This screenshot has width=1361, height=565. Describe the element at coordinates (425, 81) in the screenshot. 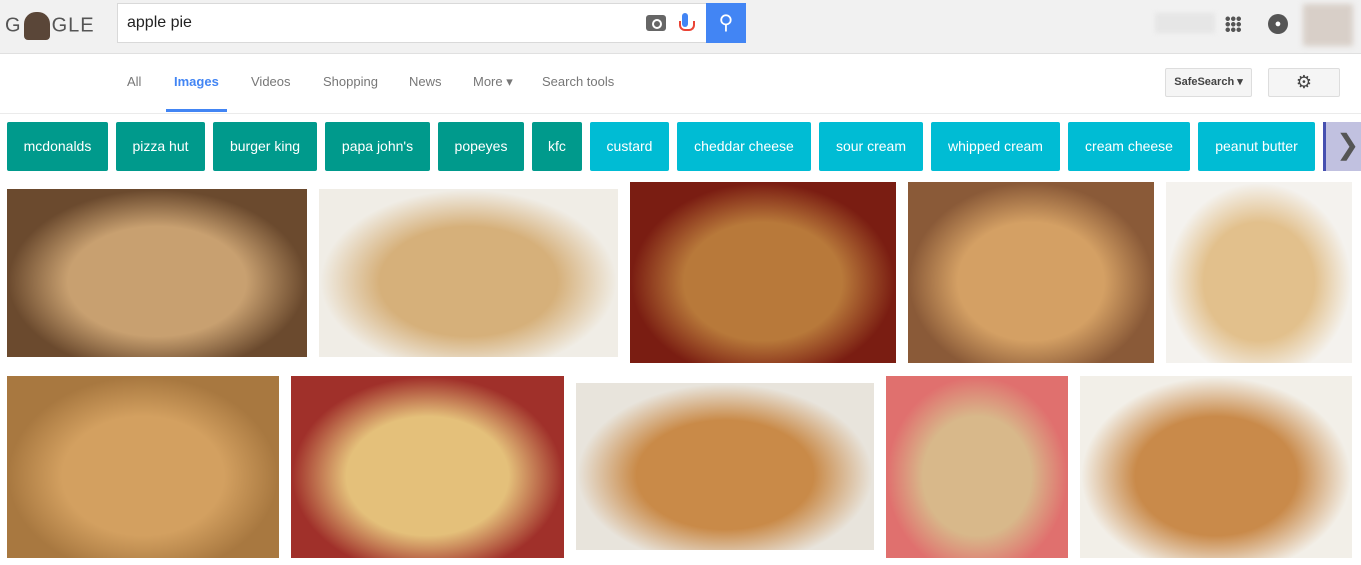

I see `tab-news: News` at that location.